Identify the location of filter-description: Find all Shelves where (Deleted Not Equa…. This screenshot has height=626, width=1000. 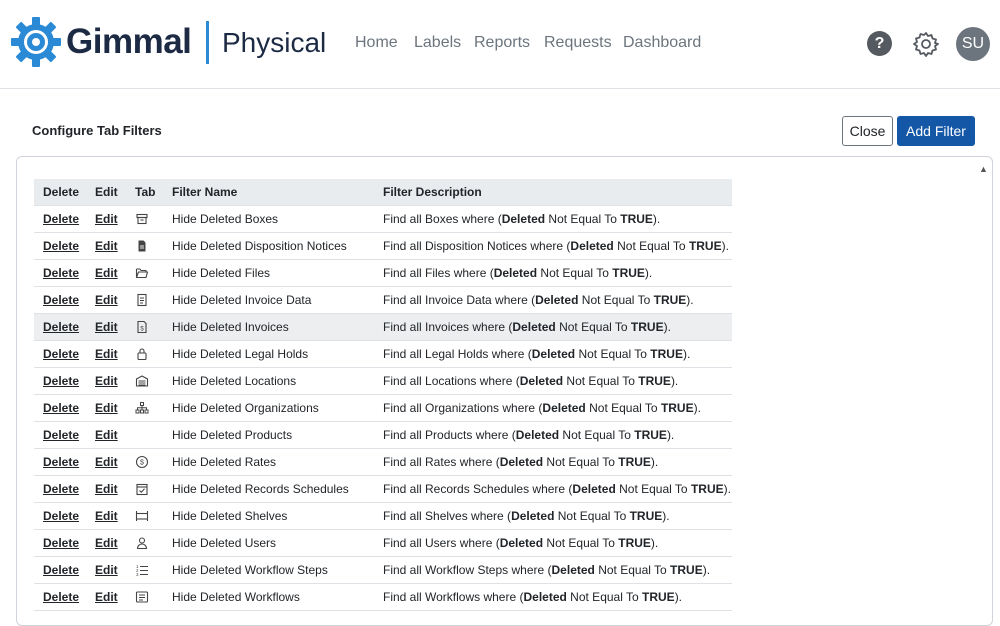
(553, 516).